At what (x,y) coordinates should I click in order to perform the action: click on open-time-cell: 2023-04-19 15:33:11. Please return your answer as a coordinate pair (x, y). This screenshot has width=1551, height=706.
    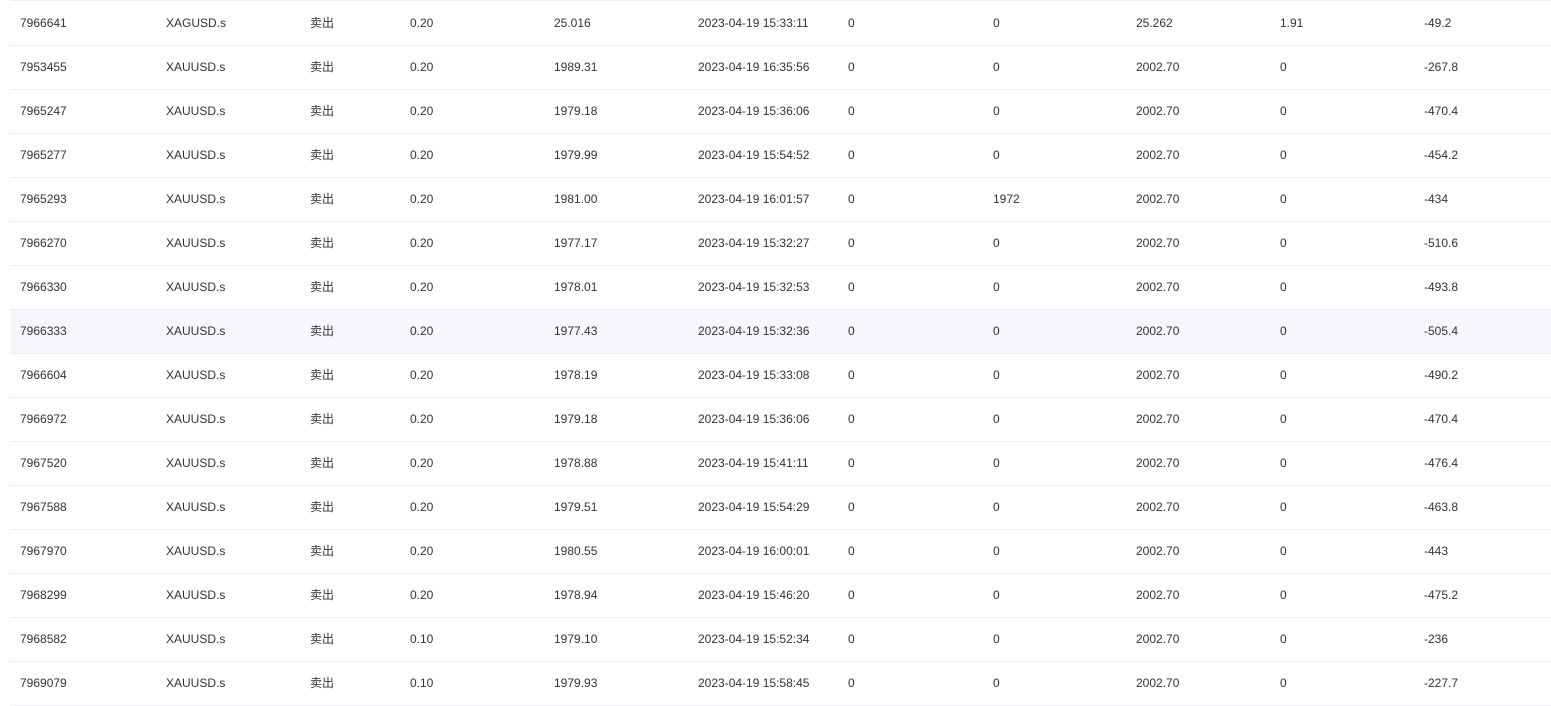
    Looking at the image, I should click on (763, 23).